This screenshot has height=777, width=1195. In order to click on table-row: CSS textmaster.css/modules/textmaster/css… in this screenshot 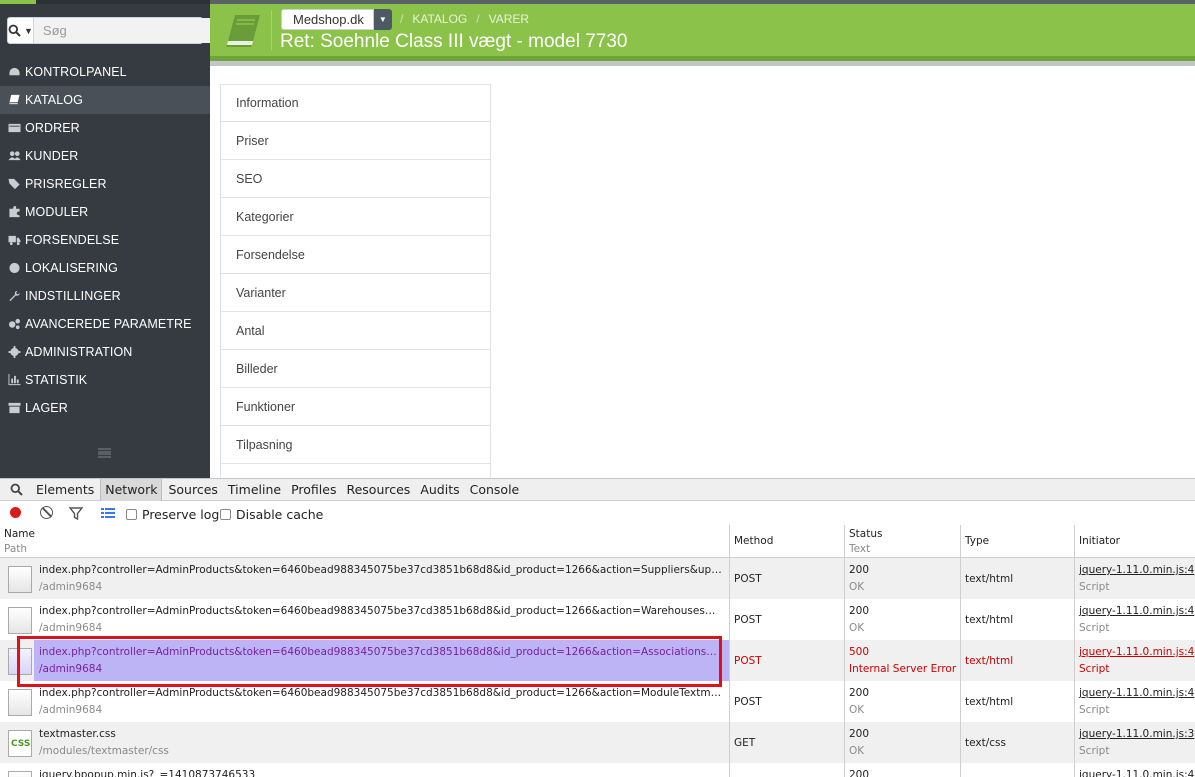, I will do `click(597, 742)`.